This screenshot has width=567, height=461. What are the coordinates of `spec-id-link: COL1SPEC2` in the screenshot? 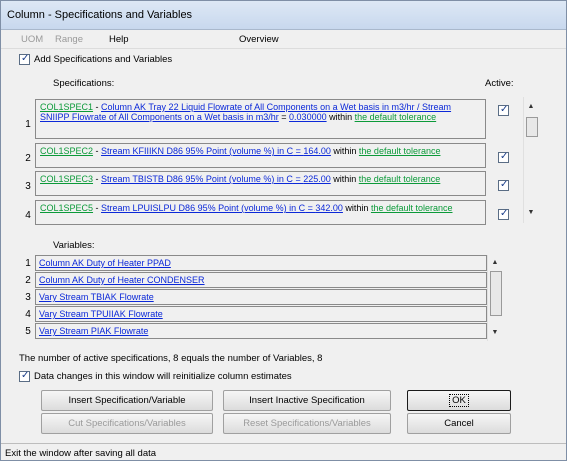 It's located at (66, 151).